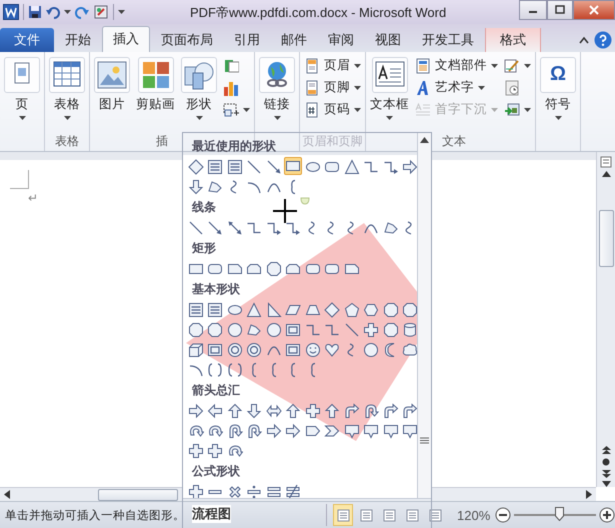 The image size is (615, 528). Describe the element at coordinates (560, 10) in the screenshot. I see `maximize-button` at that location.